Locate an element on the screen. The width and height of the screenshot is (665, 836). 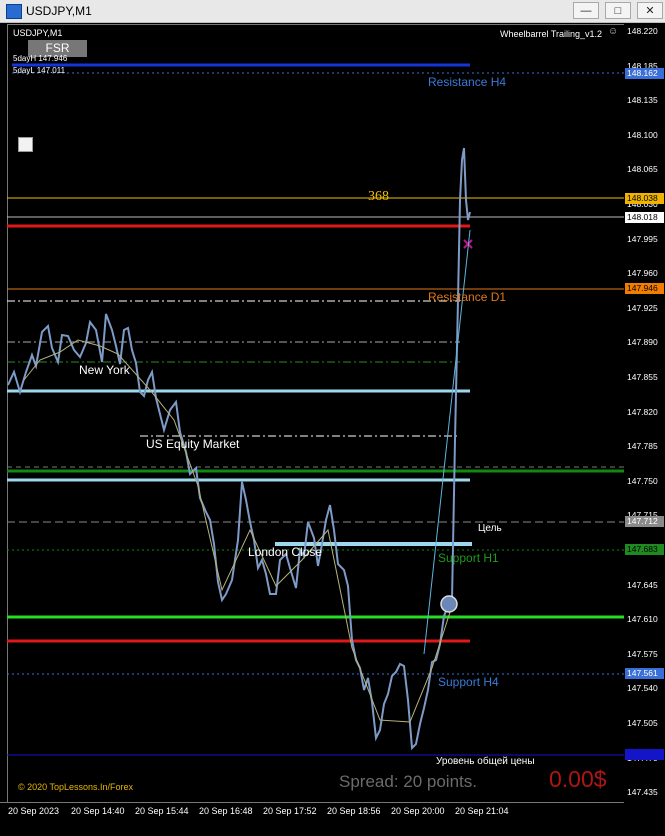
time-tick-label: 20 Sep 20:00 is located at coordinates (418, 811).